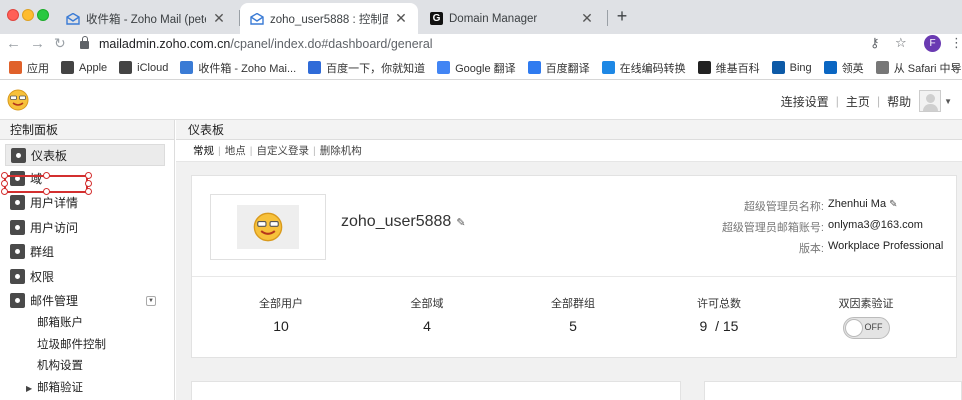  Describe the element at coordinates (54, 203) in the screenshot. I see `sidebar-item-label: 用户详情` at that location.